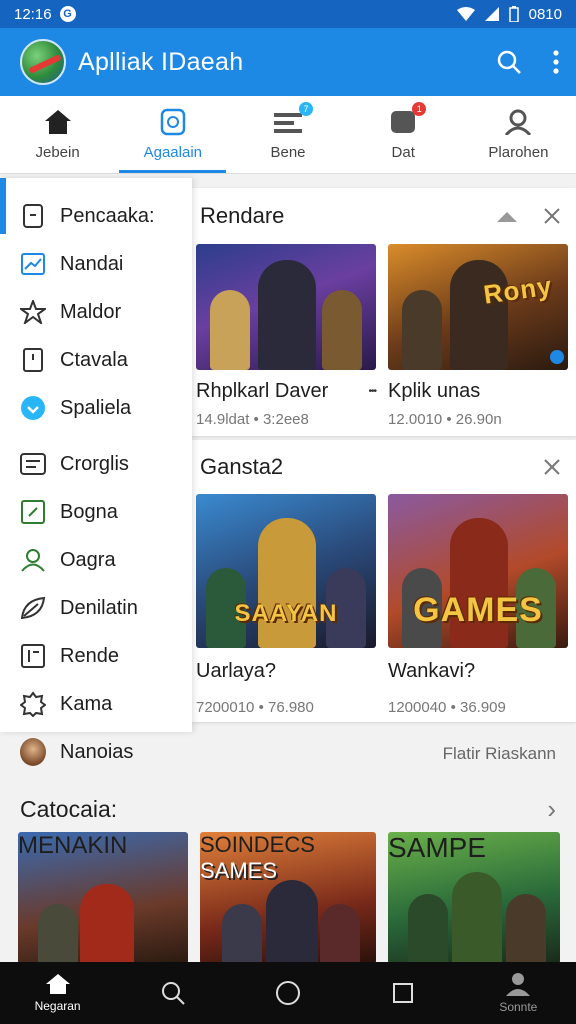  I want to click on tab-badge: 7, so click(306, 109).